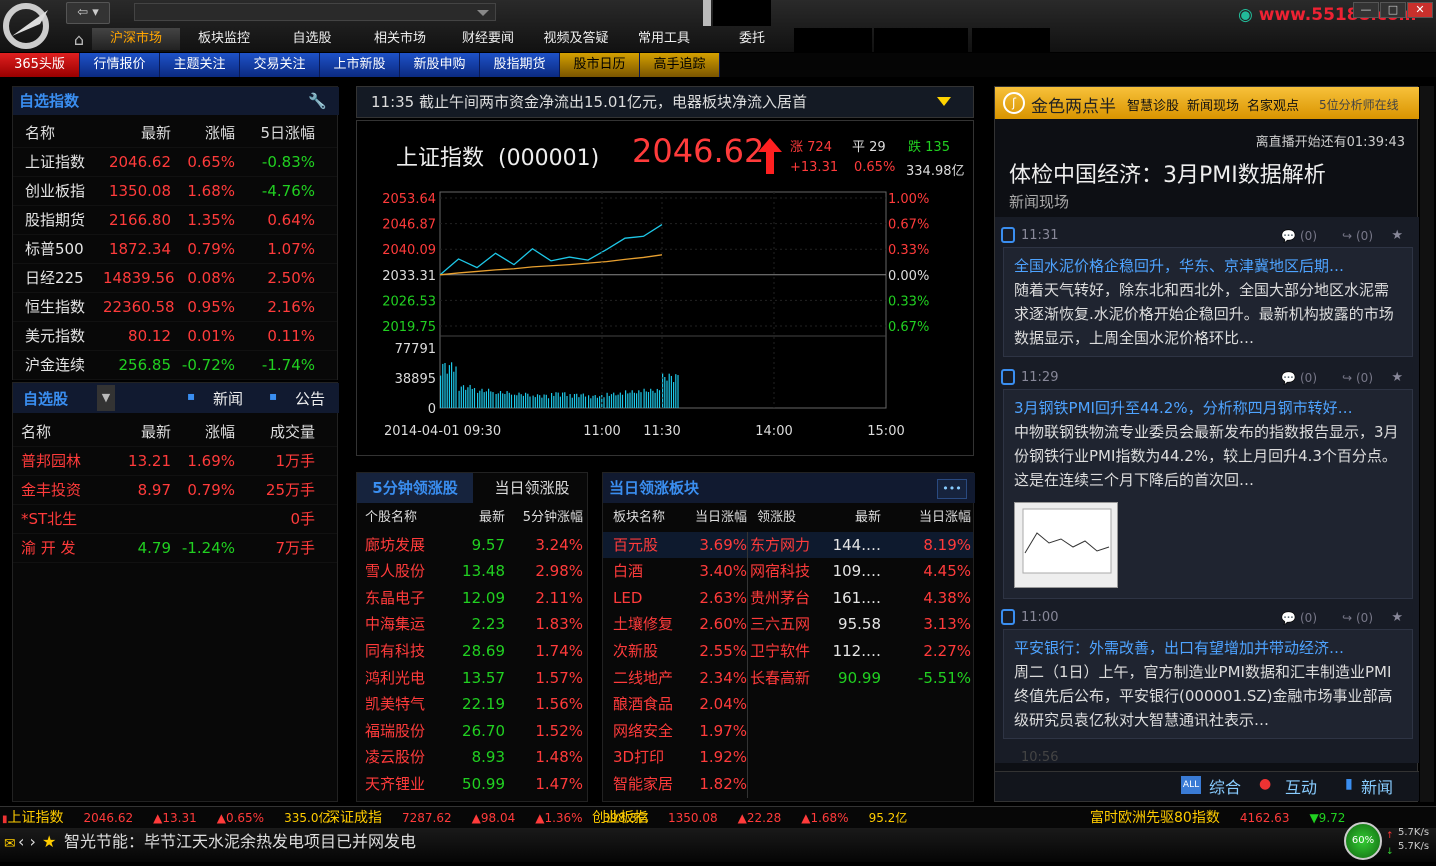 The image size is (1436, 866). I want to click on table-row: 中海集运 2.23 1.83%, so click(472, 624).